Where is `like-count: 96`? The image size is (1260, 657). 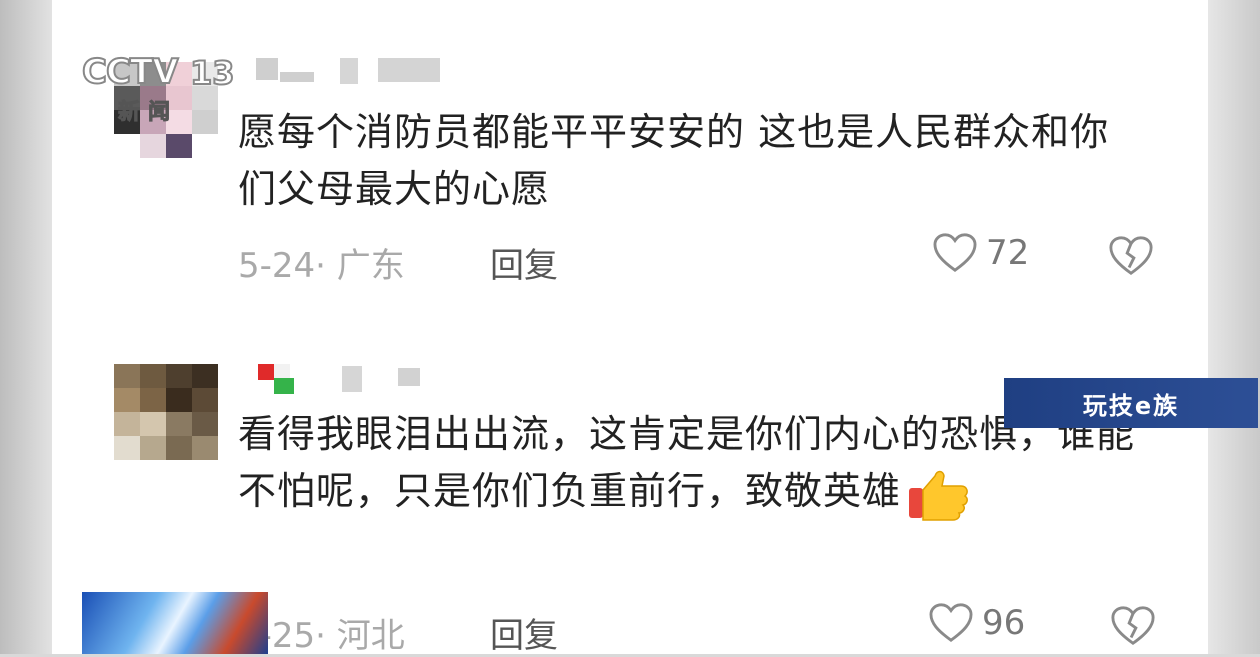
like-count: 96 is located at coordinates (1004, 623).